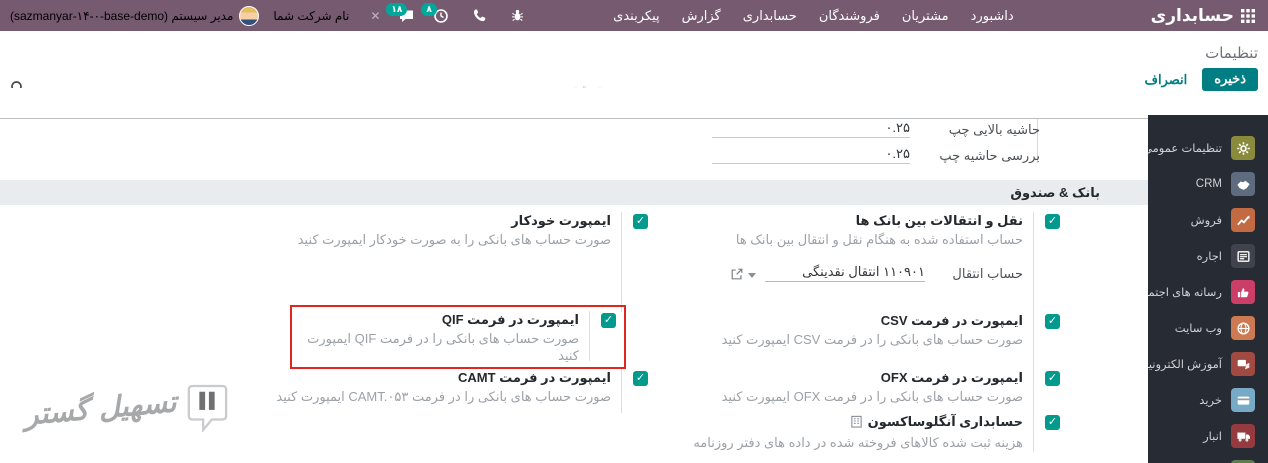  I want to click on sidebar-item-social: رسانه های اجتماعی, so click(1208, 292).